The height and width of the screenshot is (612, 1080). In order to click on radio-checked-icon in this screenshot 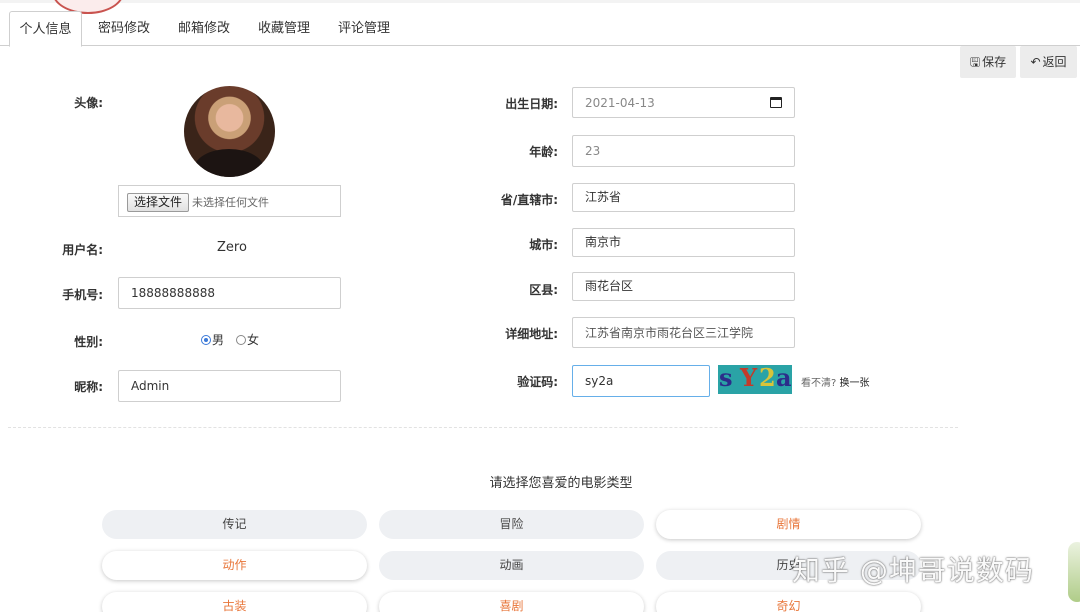, I will do `click(206, 340)`.